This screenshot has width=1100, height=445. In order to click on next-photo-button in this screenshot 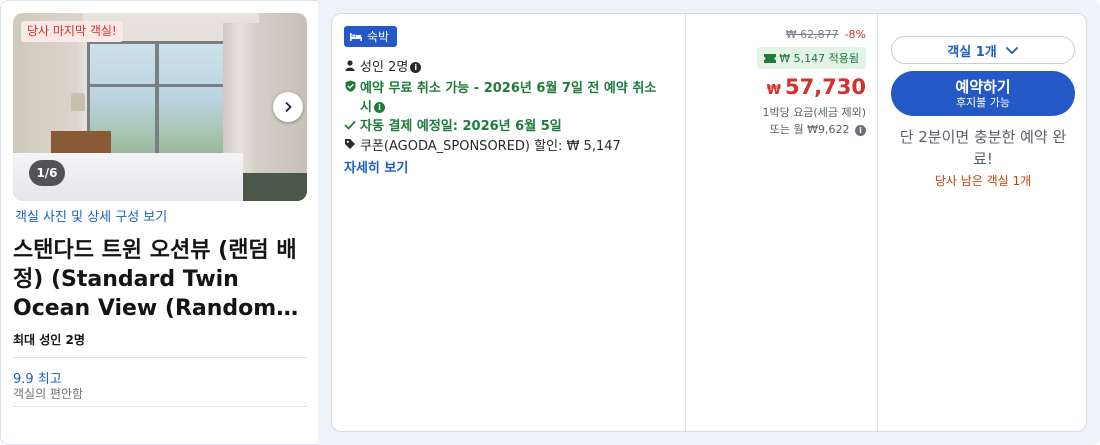, I will do `click(288, 107)`.